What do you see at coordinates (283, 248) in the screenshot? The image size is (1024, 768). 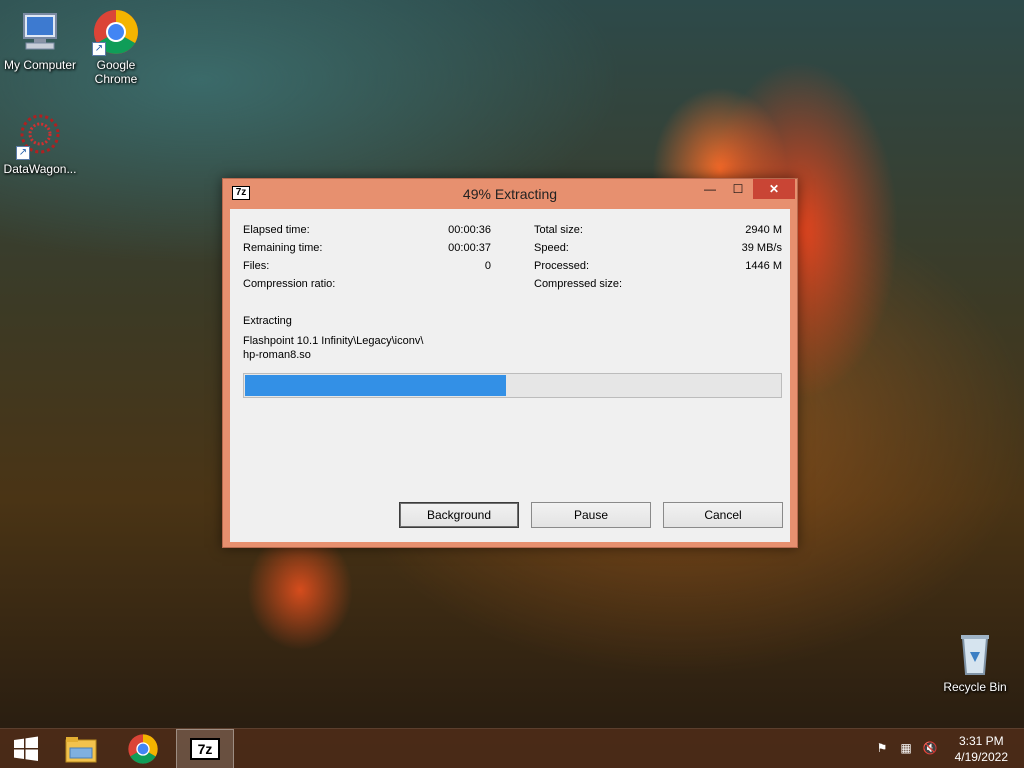 I see `stat-label: Remaining time:` at bounding box center [283, 248].